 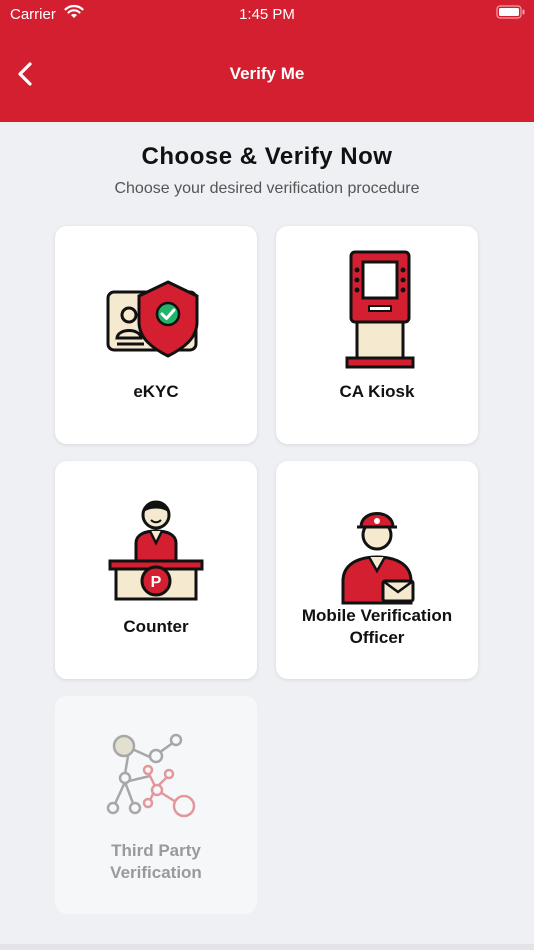 I want to click on option-card-ca-kiosk: CA Kiosk, so click(x=377, y=335).